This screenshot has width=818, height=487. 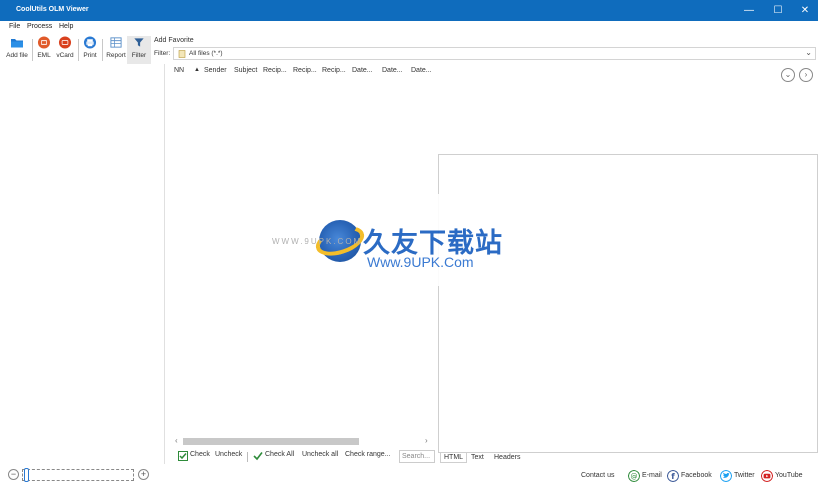 I want to click on print-label: Print, so click(x=90, y=55).